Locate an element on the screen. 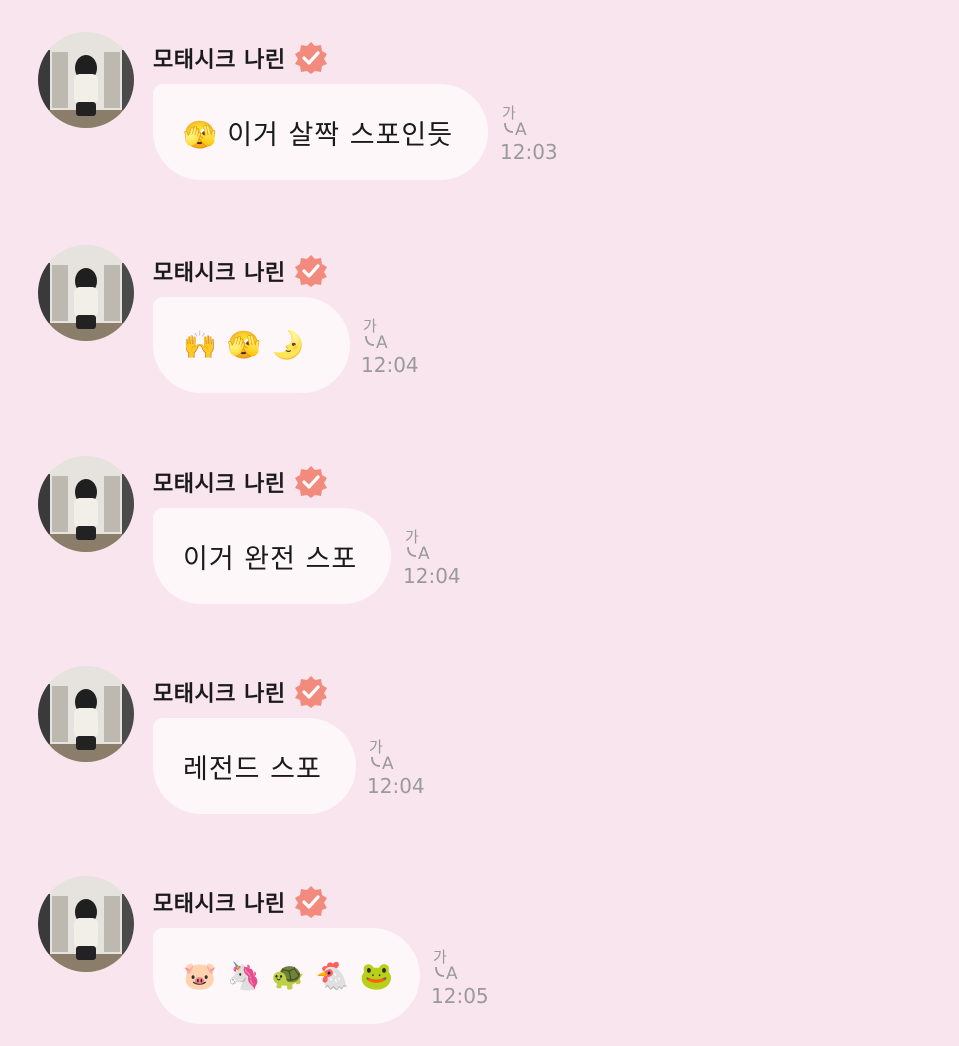 The width and height of the screenshot is (959, 1046). message-bubble: 🙌 🫣 🌛 is located at coordinates (251, 345).